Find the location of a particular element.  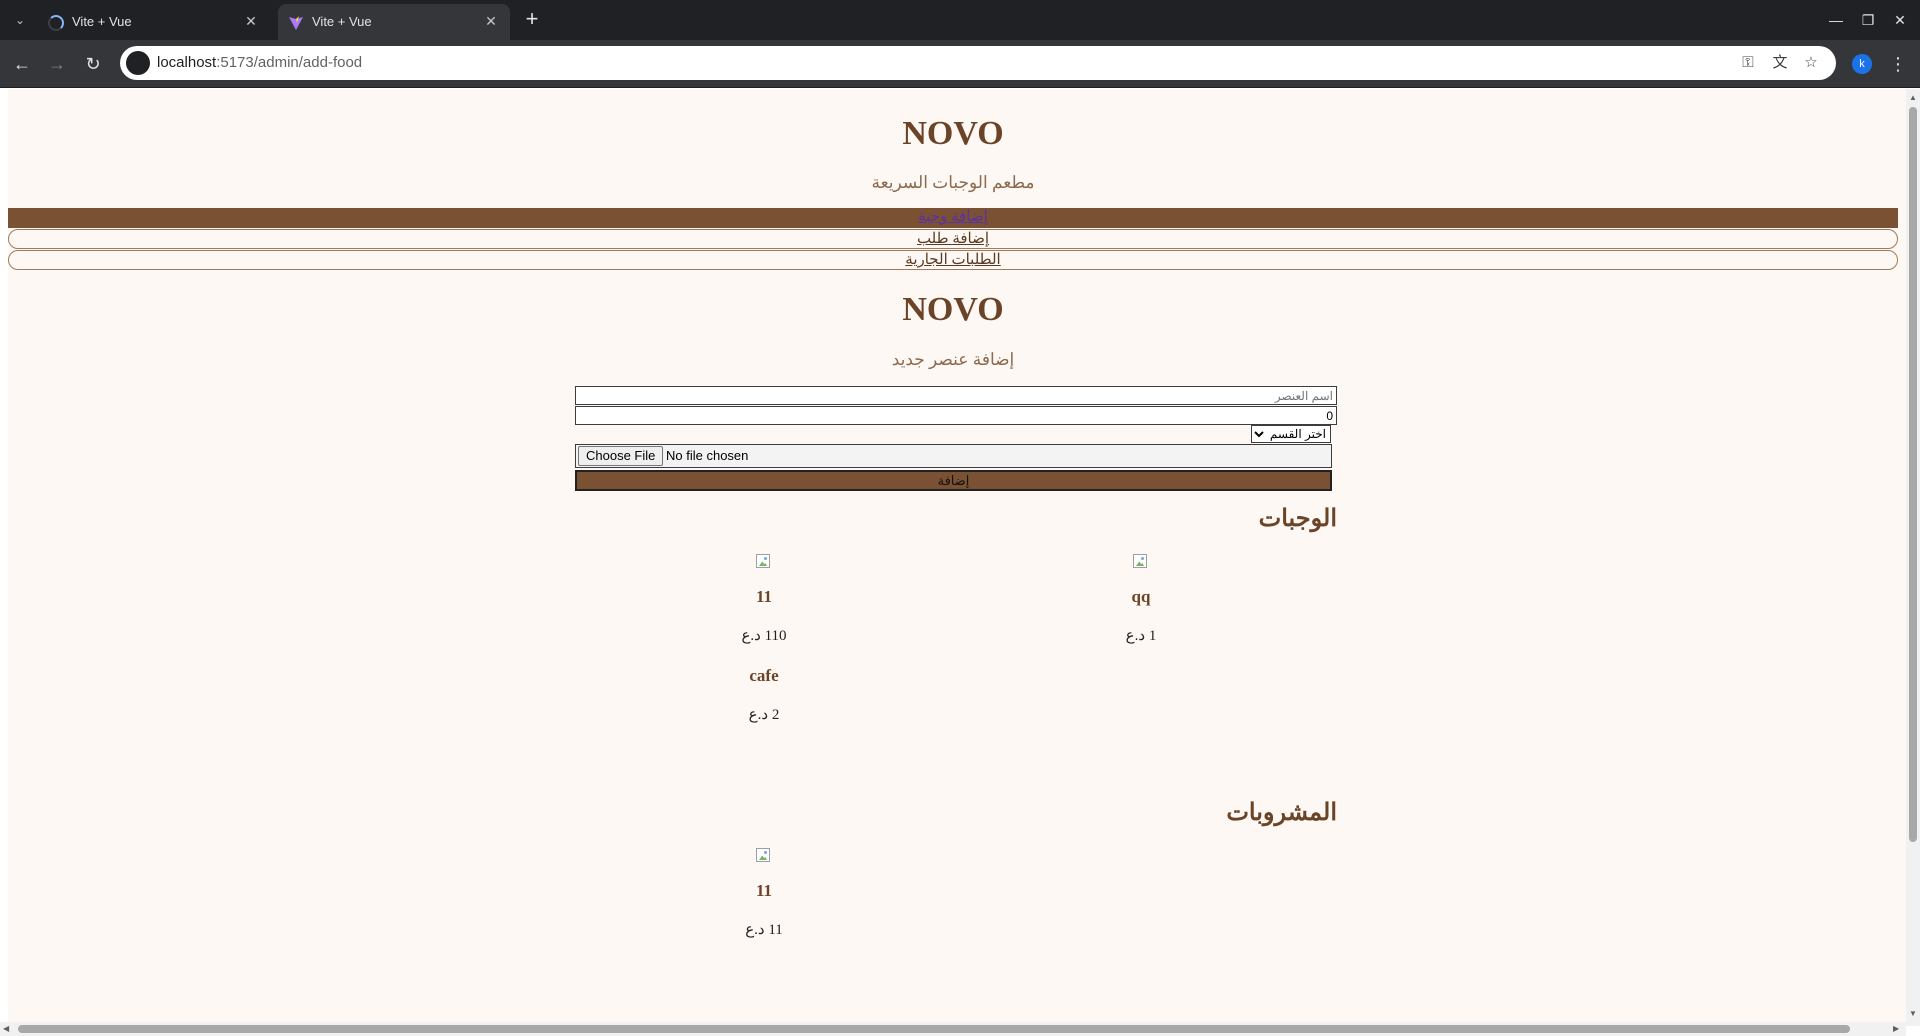

tab-search-chevron-icon: ⌄ is located at coordinates (20, 20).